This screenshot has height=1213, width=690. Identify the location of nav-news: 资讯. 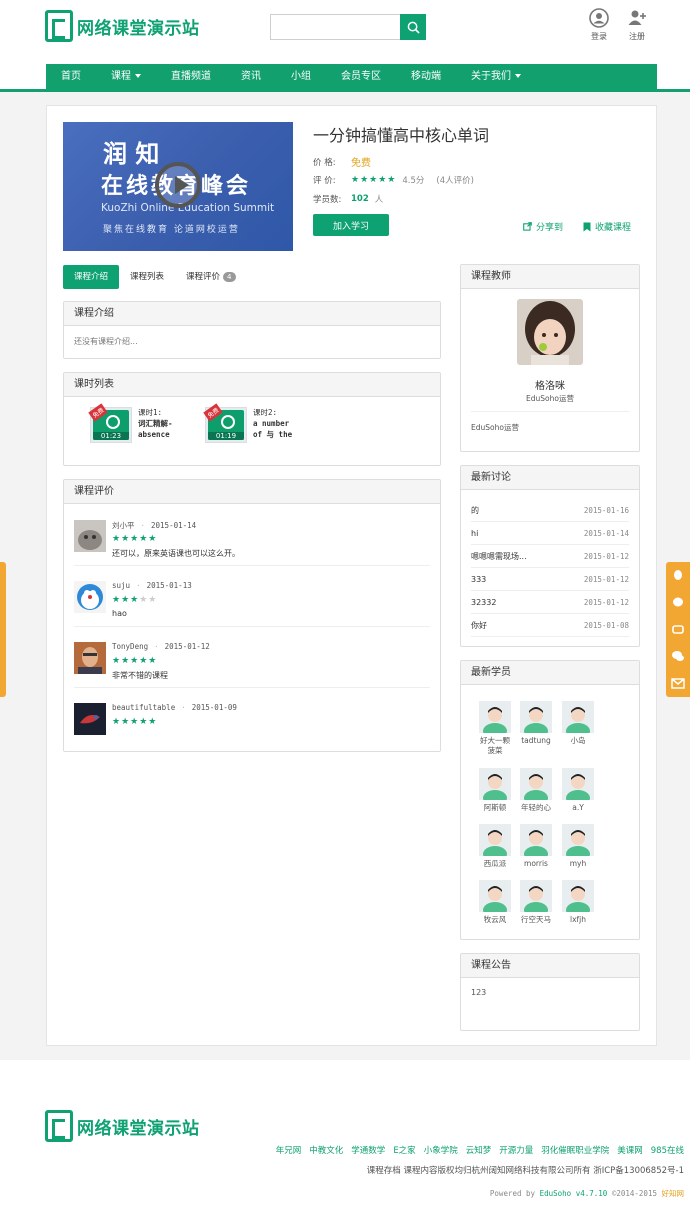
(251, 76).